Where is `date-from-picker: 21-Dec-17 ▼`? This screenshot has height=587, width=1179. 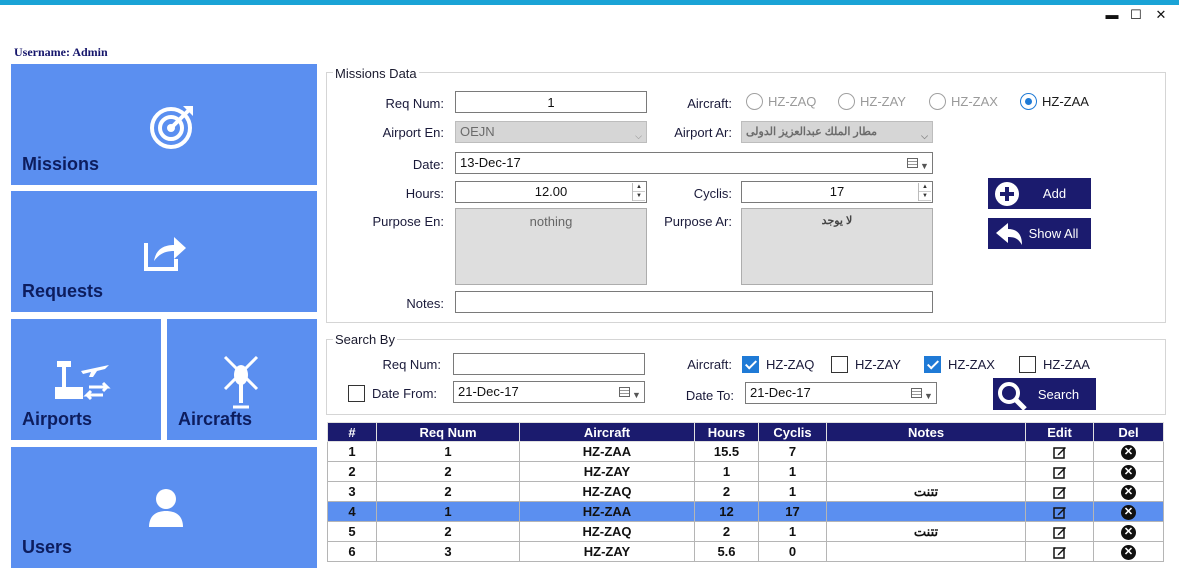 date-from-picker: 21-Dec-17 ▼ is located at coordinates (549, 392).